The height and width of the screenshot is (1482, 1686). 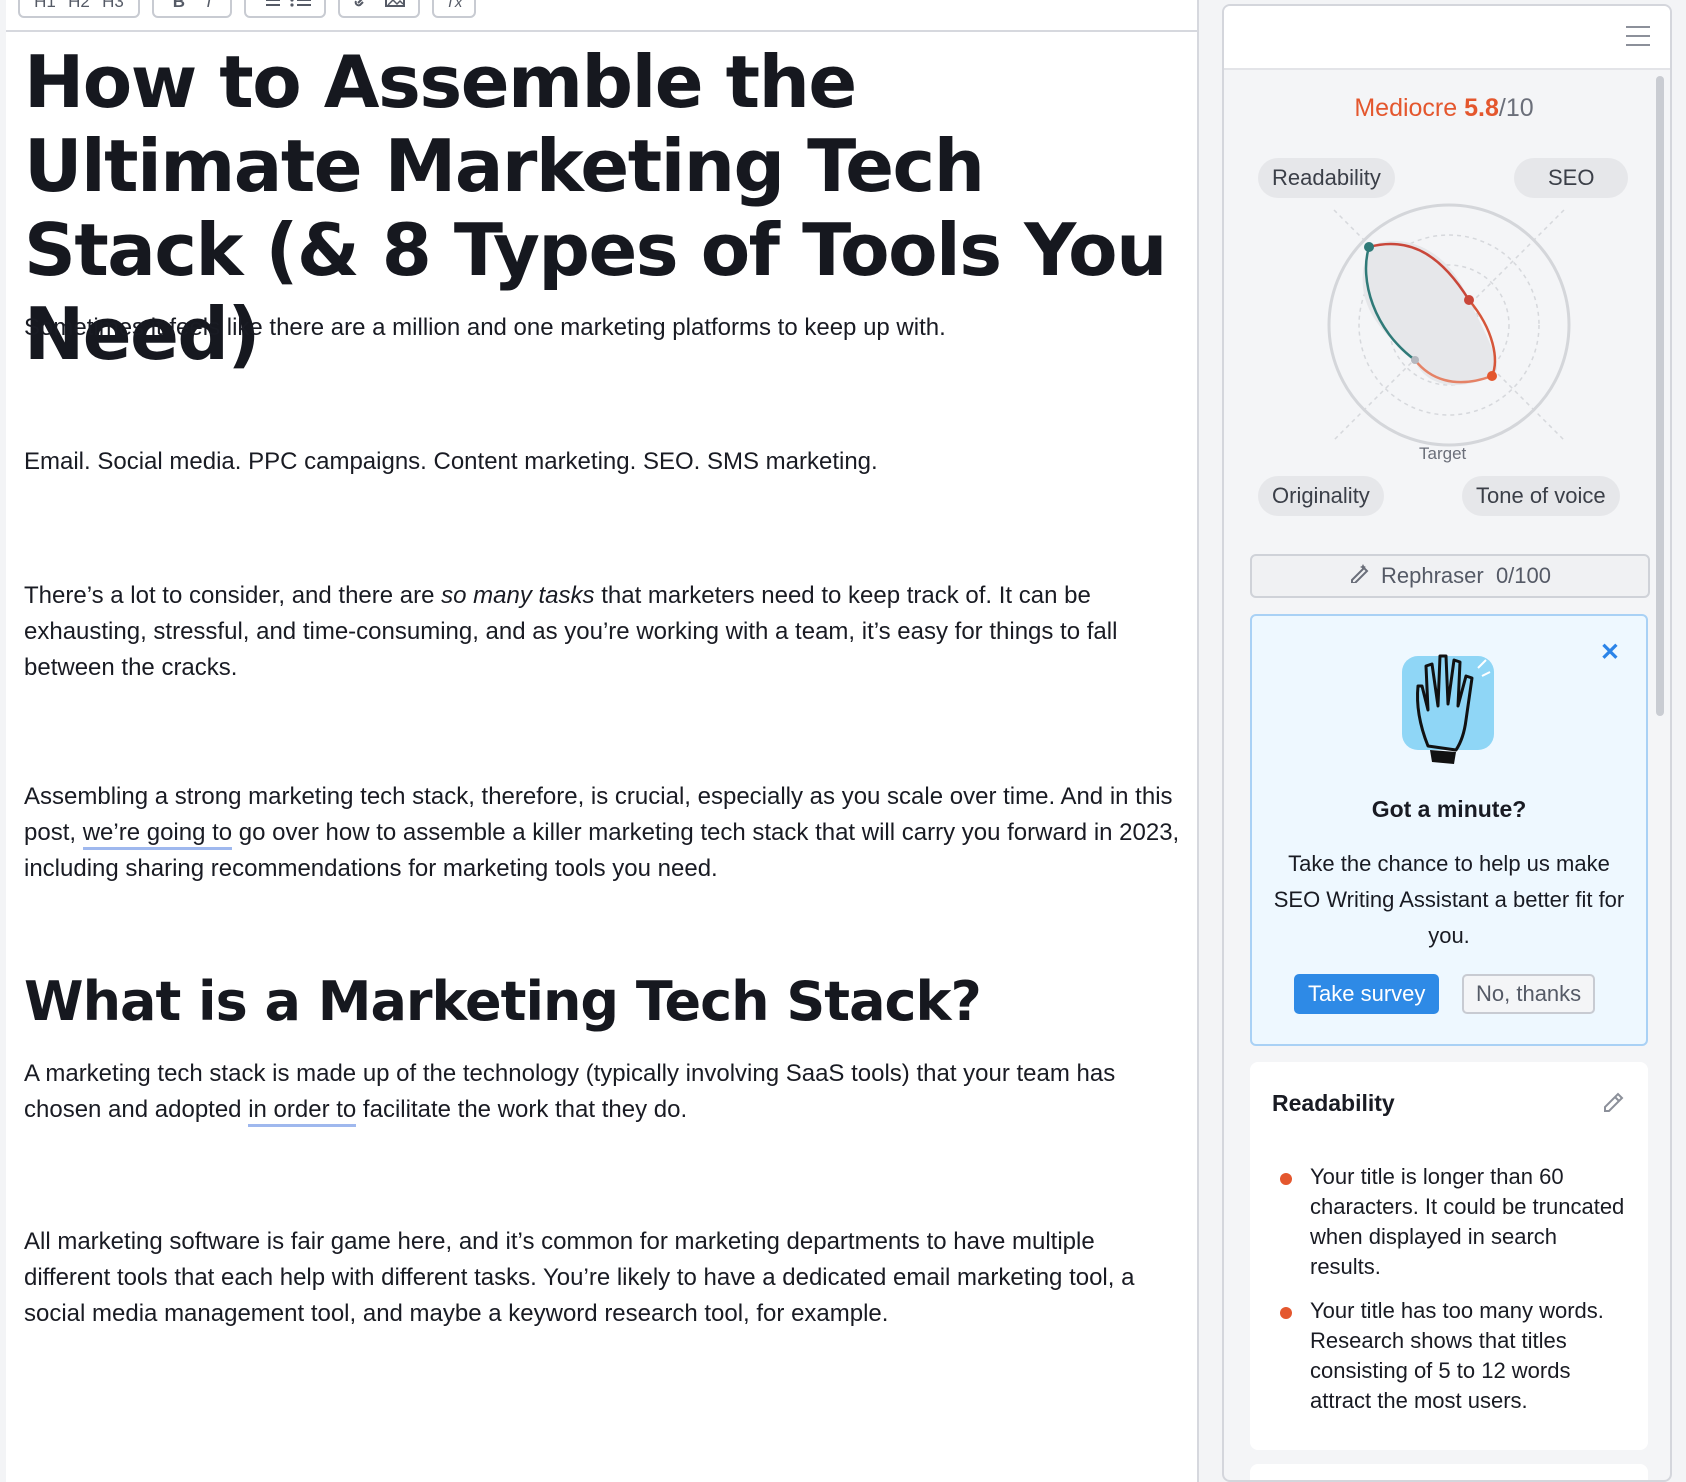 I want to click on readability-card-title: Readability, so click(x=1333, y=1103).